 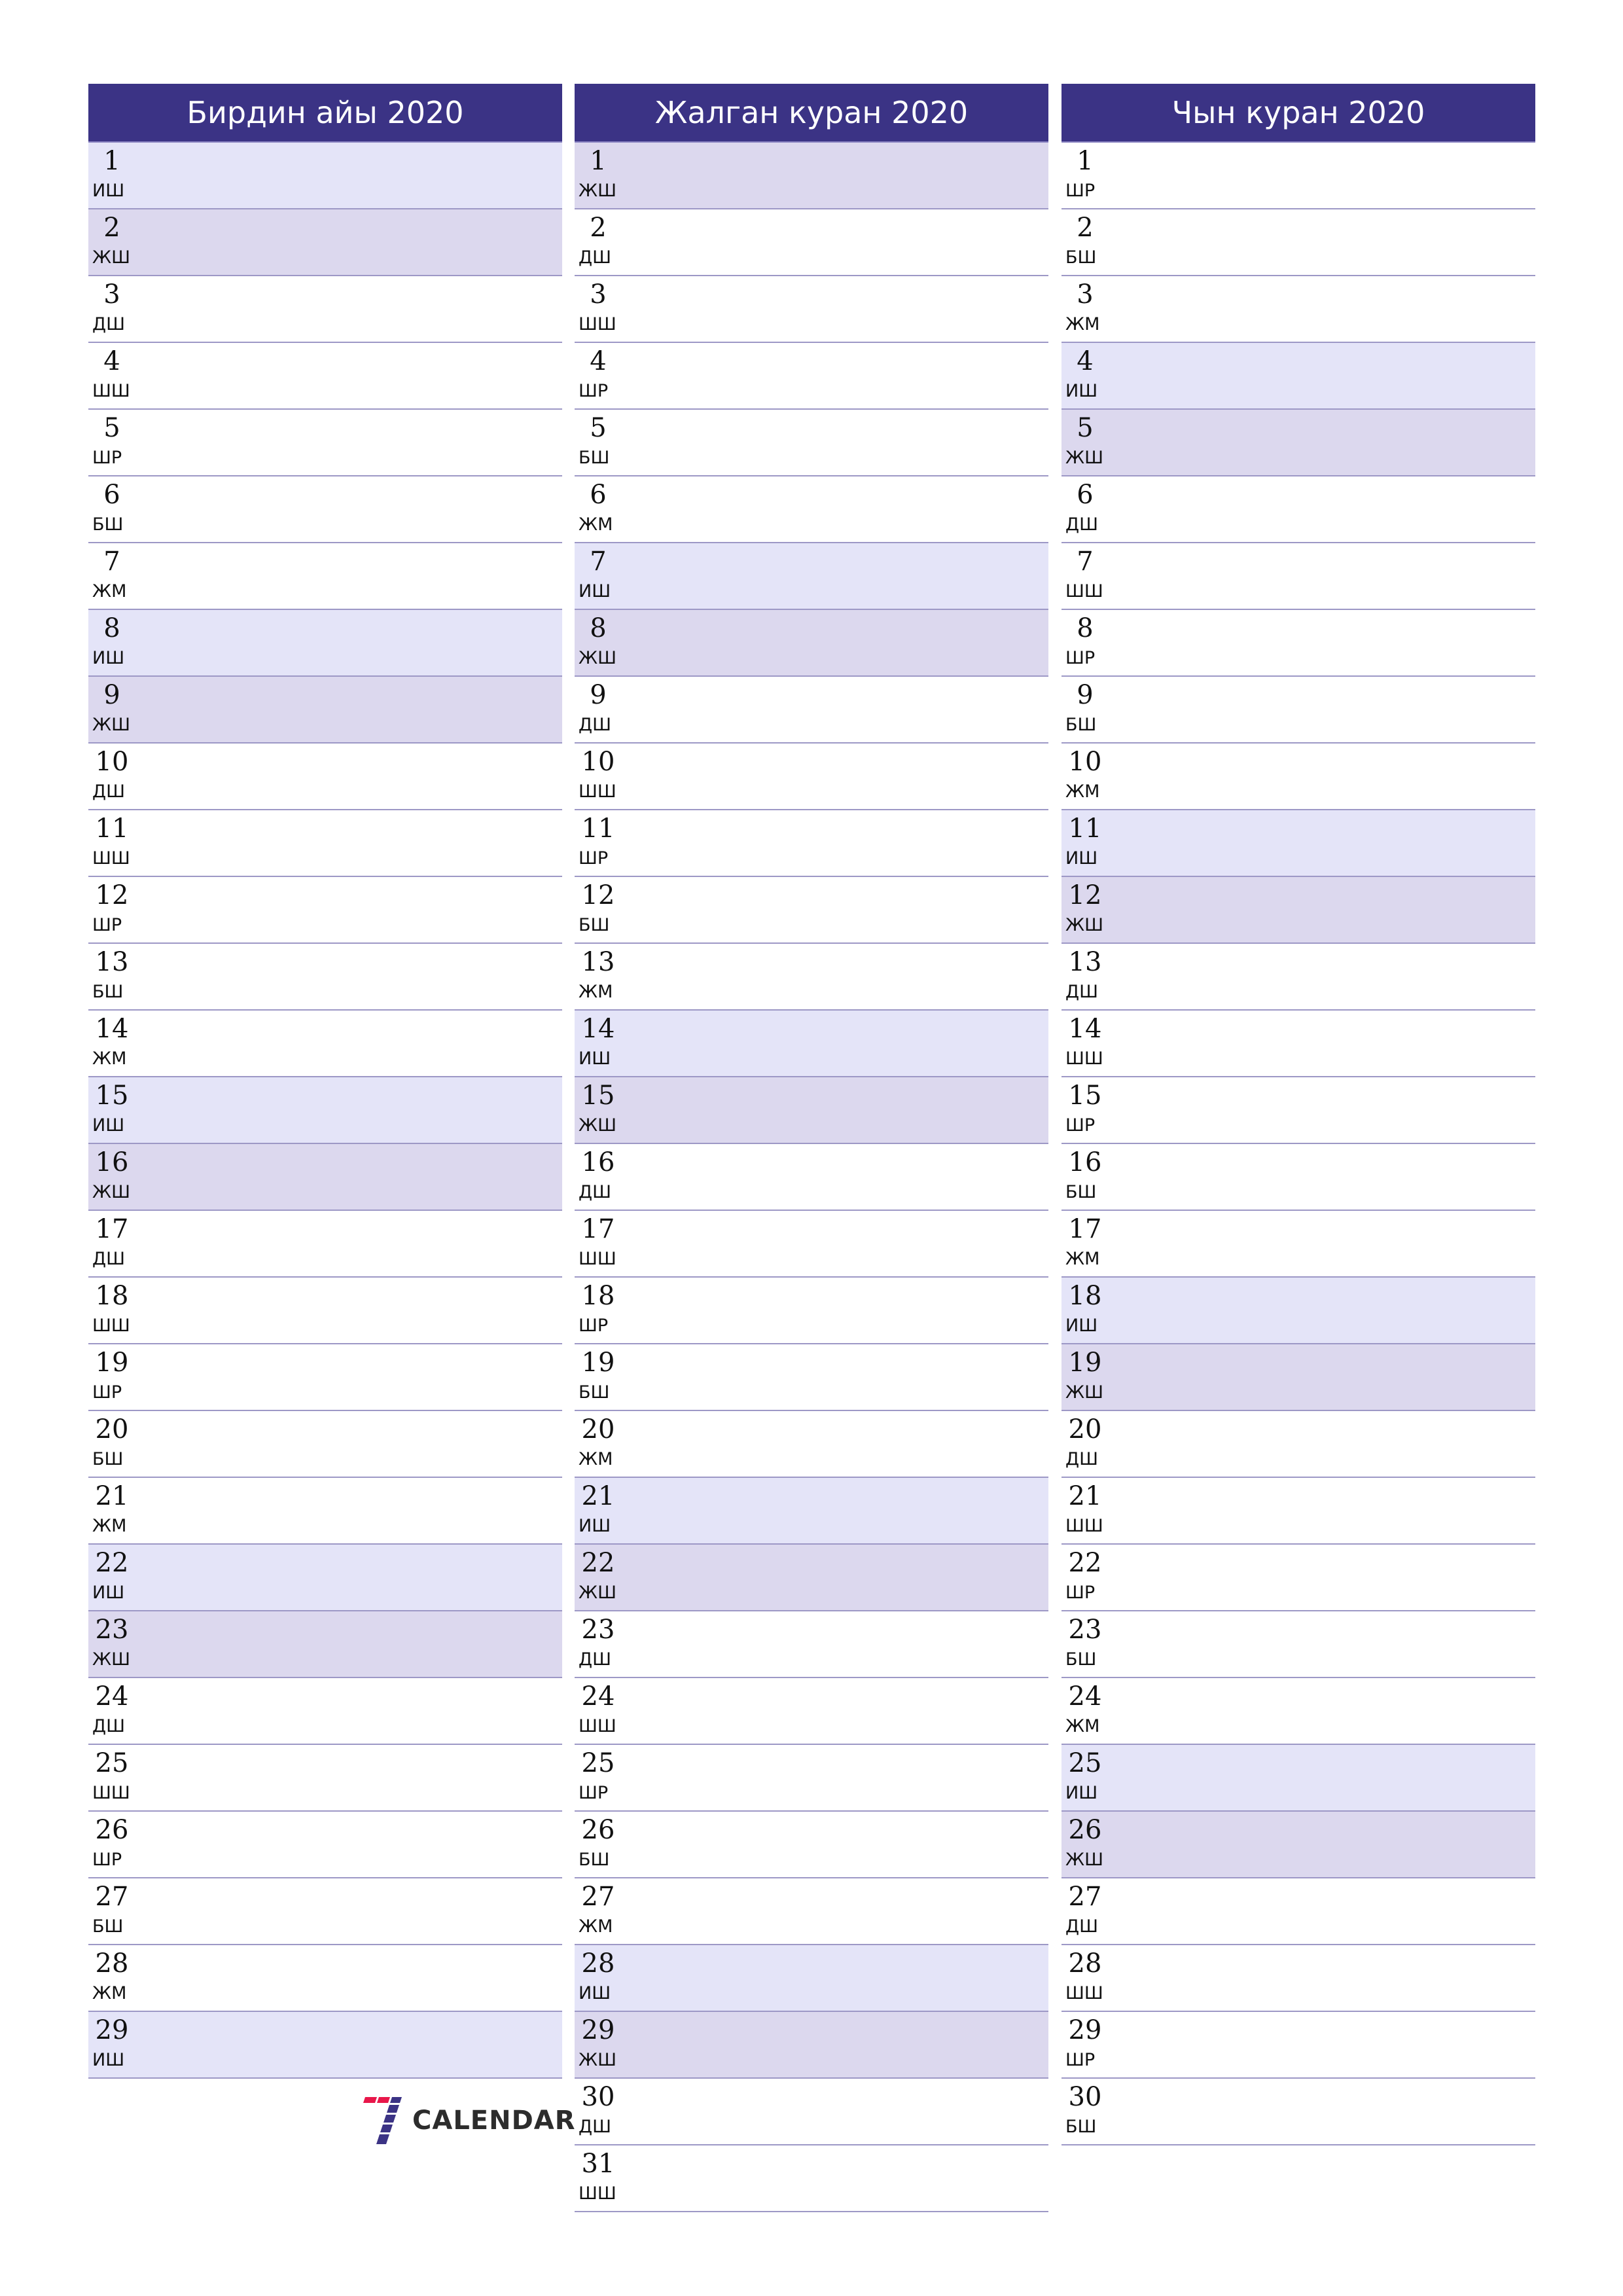 I want to click on day-row: 27 ДШ, so click(x=1298, y=1911).